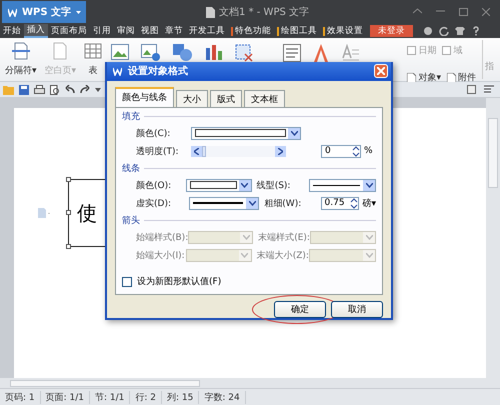 This screenshot has width=500, height=405. What do you see at coordinates (471, 89) in the screenshot?
I see `window-icon` at bounding box center [471, 89].